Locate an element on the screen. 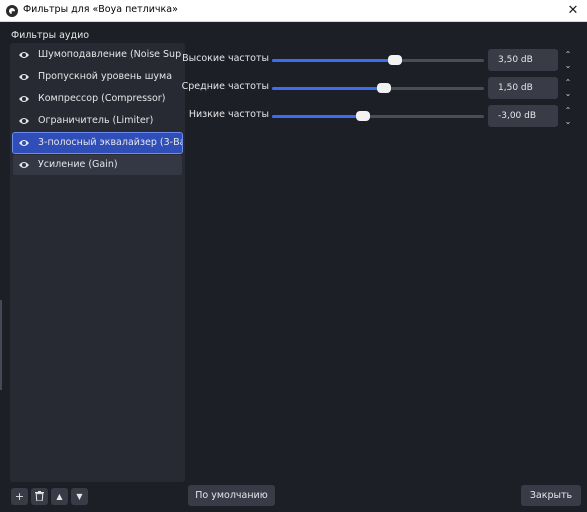 The image size is (587, 512). high-freq-slider is located at coordinates (378, 60).